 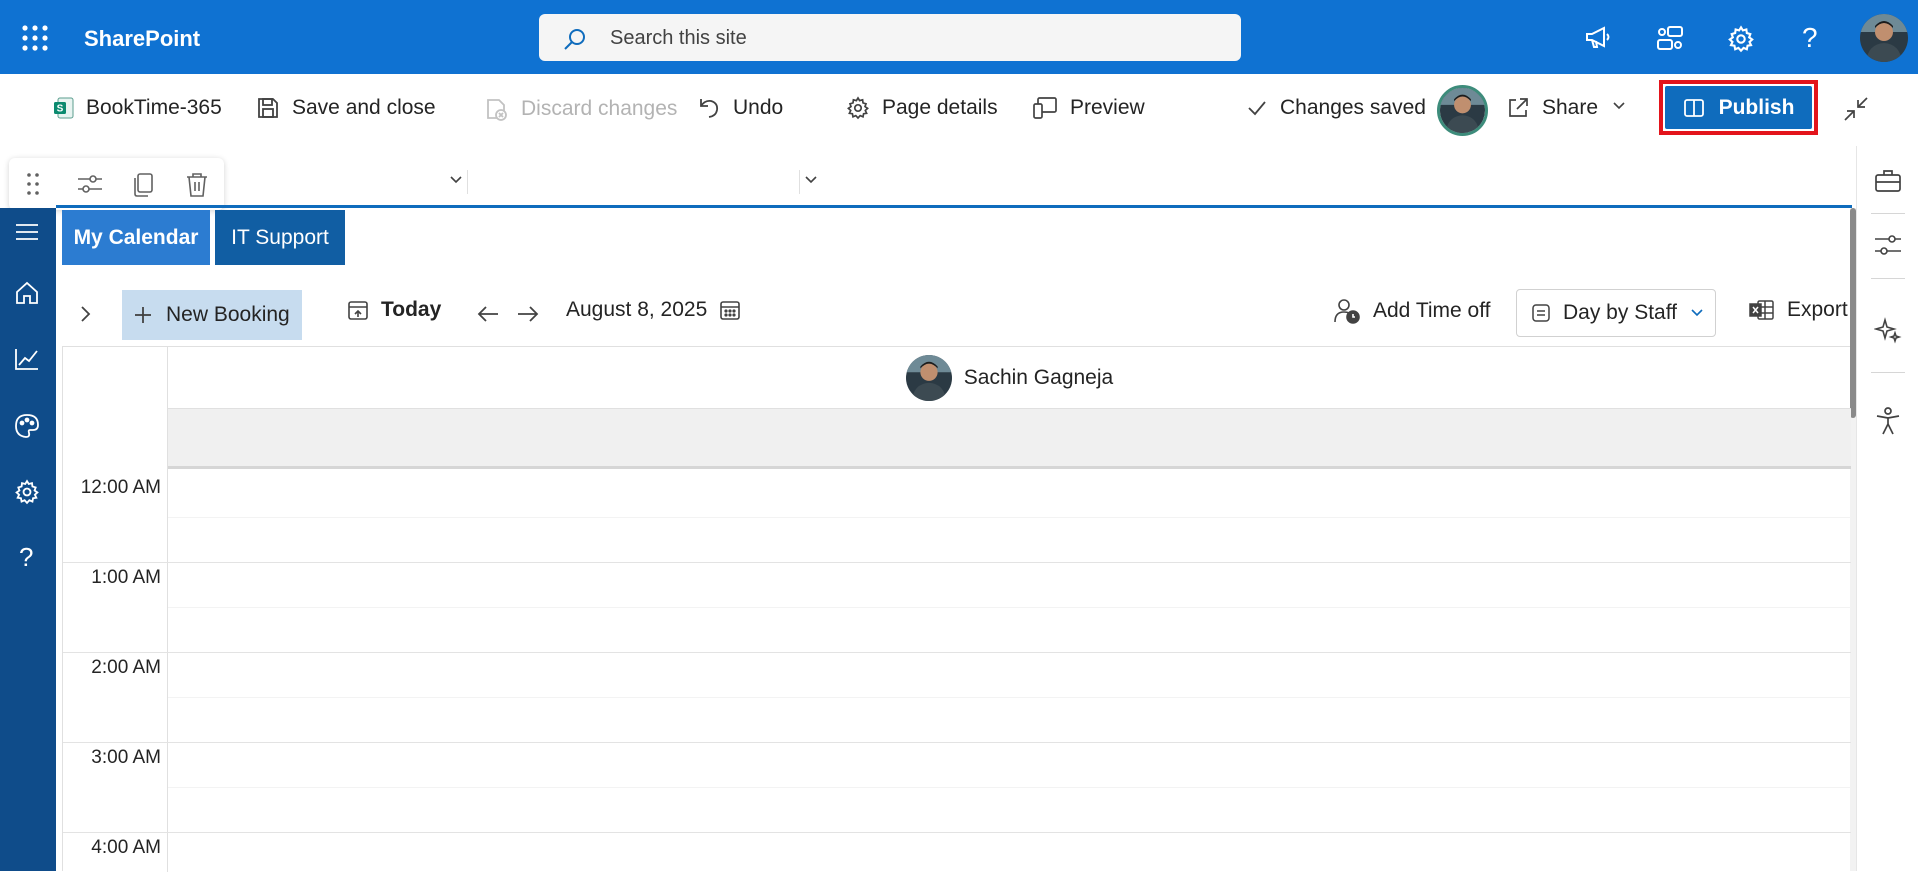 I want to click on search-box: Search this site, so click(x=890, y=37).